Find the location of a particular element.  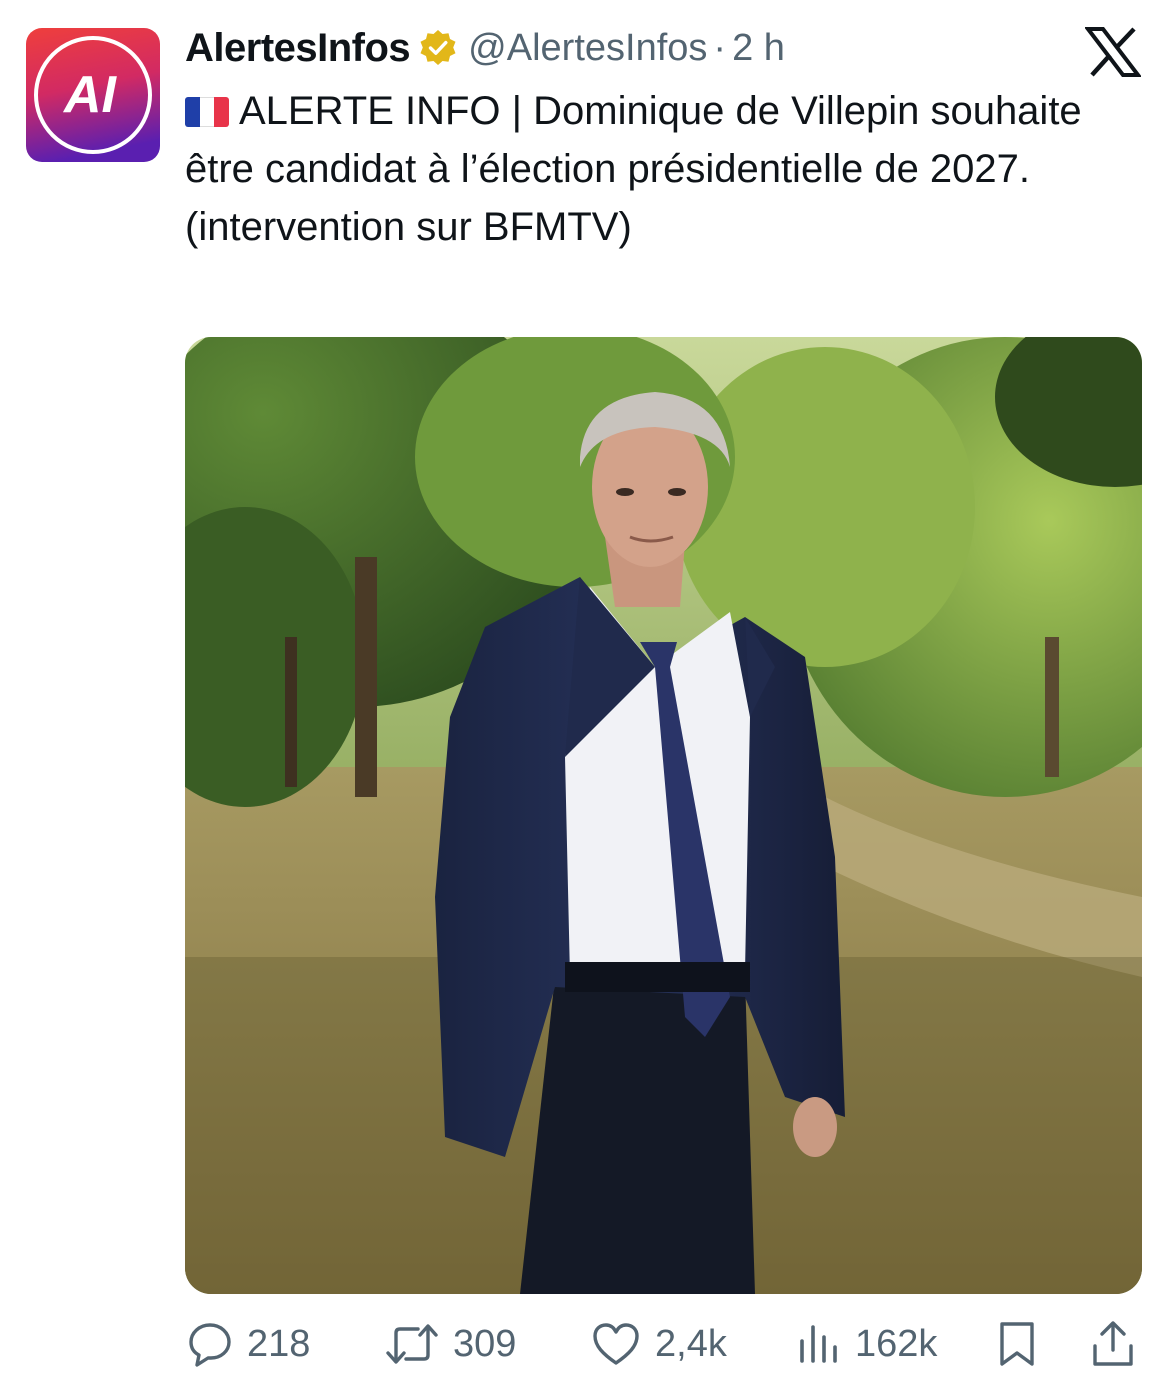

verified-badge-icon is located at coordinates (438, 48).